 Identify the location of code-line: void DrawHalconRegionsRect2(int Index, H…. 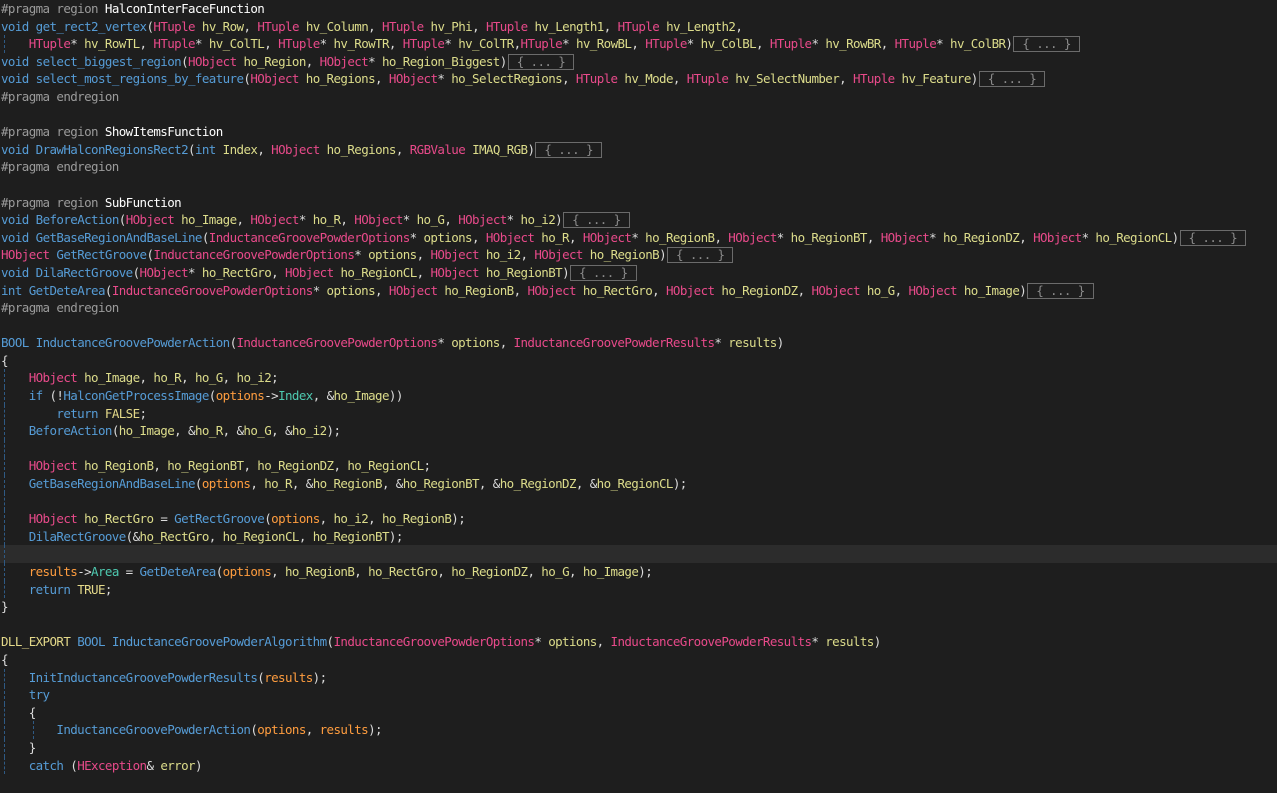
(638, 150).